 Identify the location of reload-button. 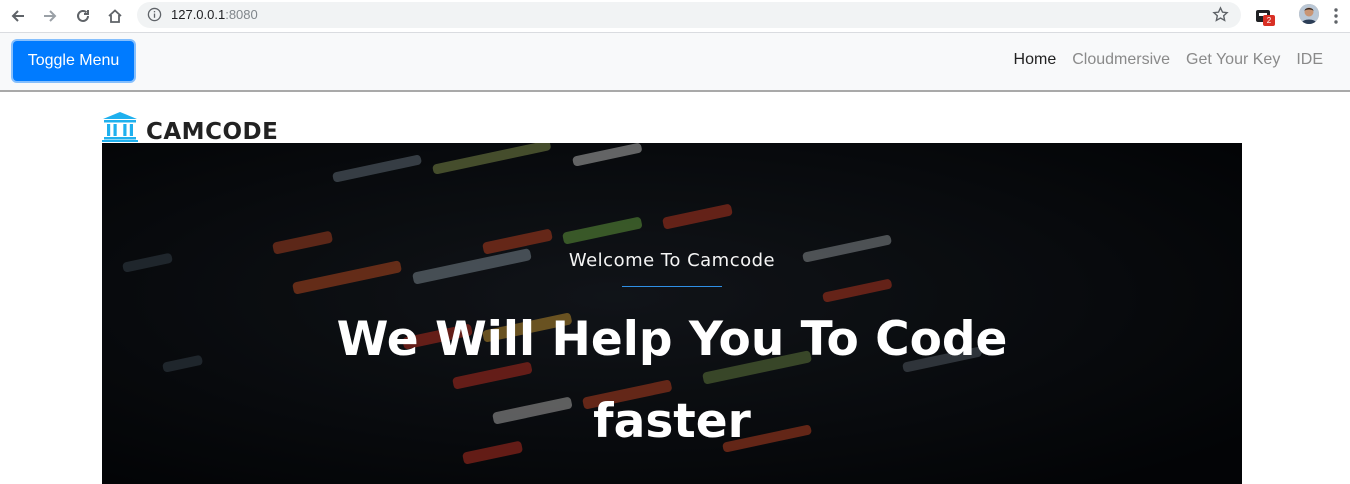
(83, 16).